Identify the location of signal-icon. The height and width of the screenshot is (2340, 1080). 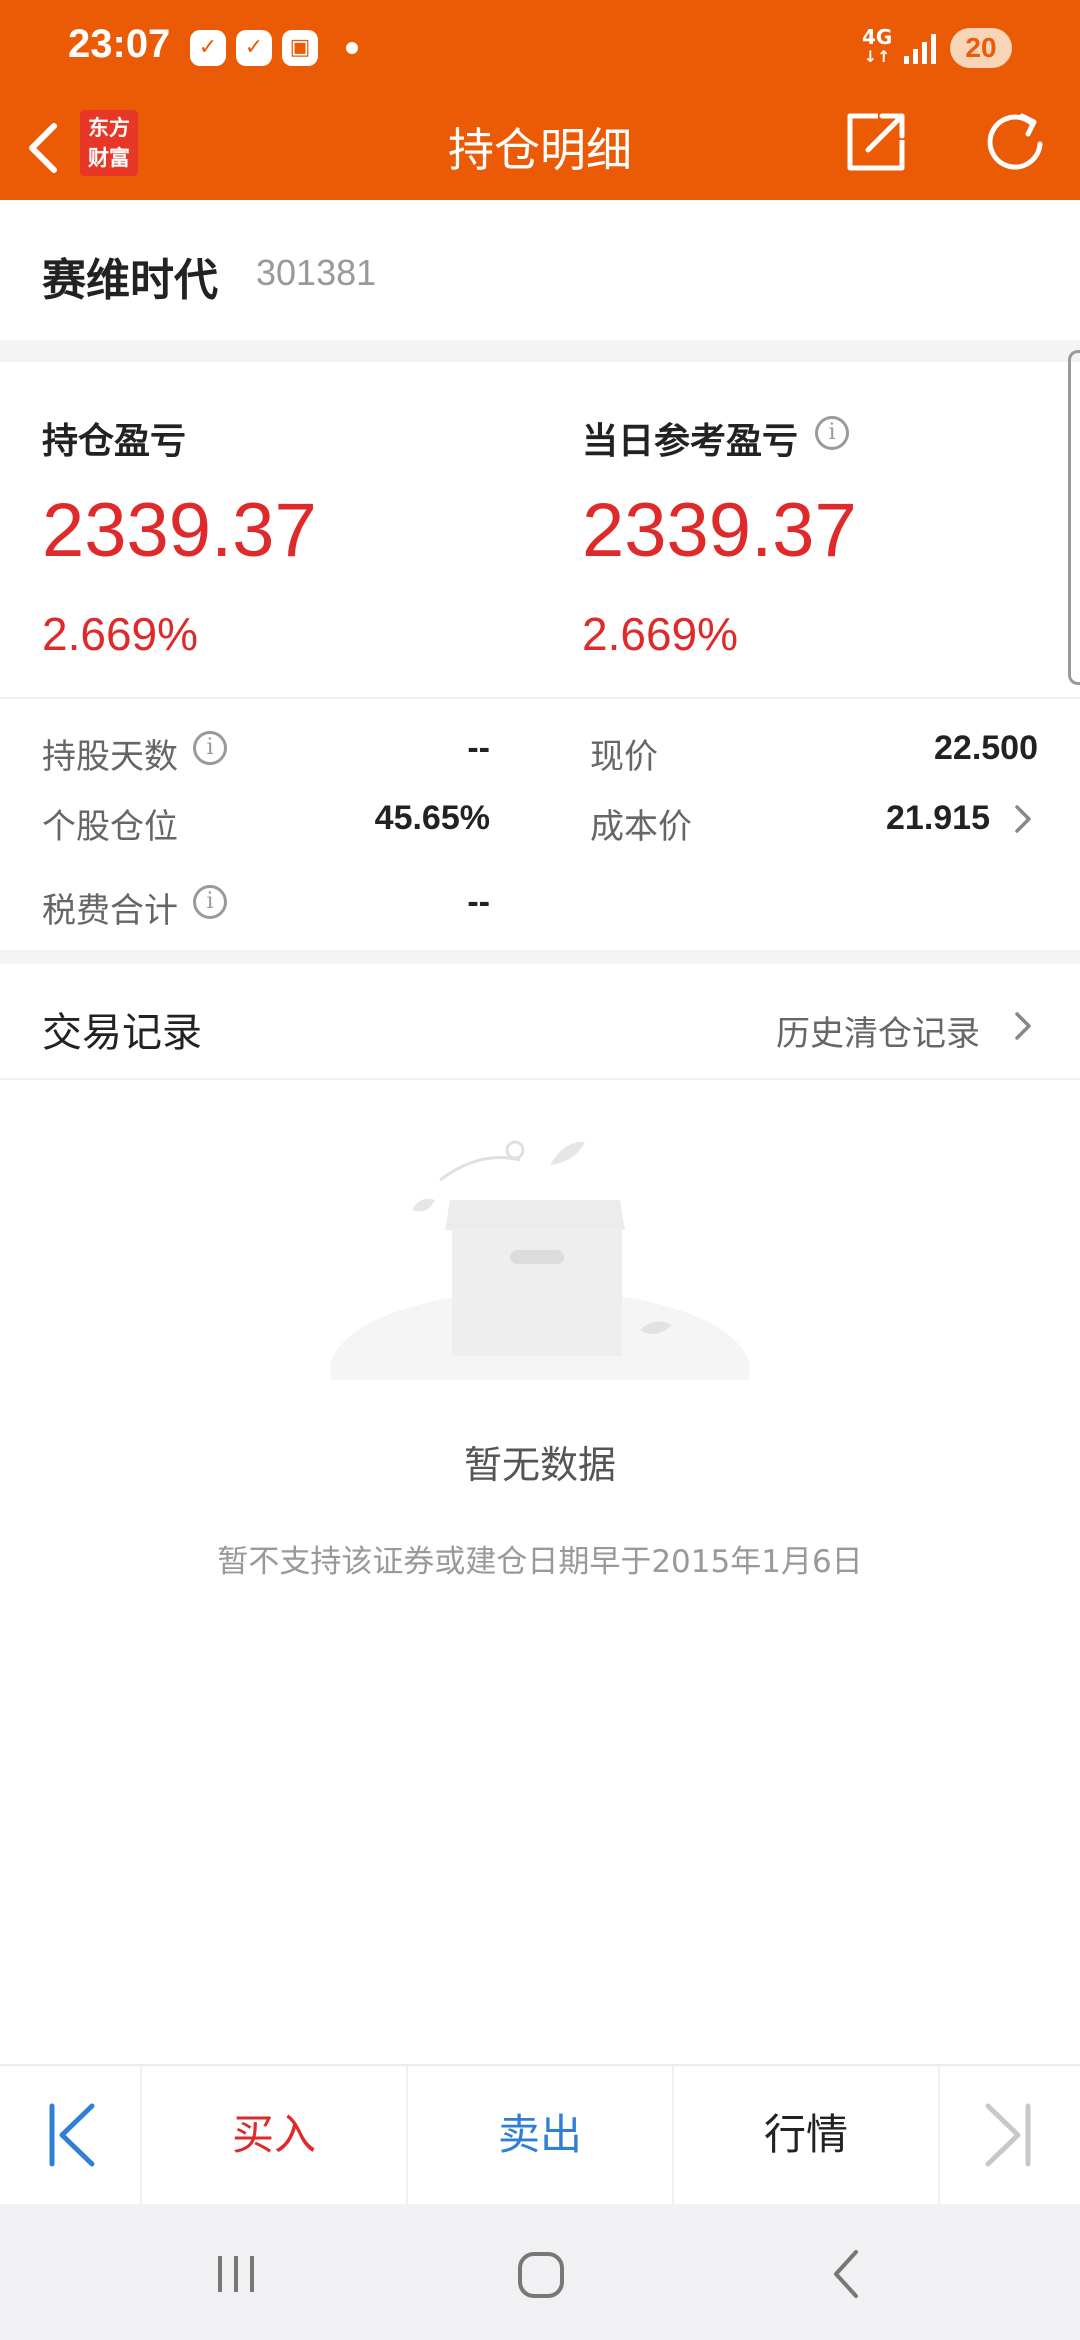
(920, 49).